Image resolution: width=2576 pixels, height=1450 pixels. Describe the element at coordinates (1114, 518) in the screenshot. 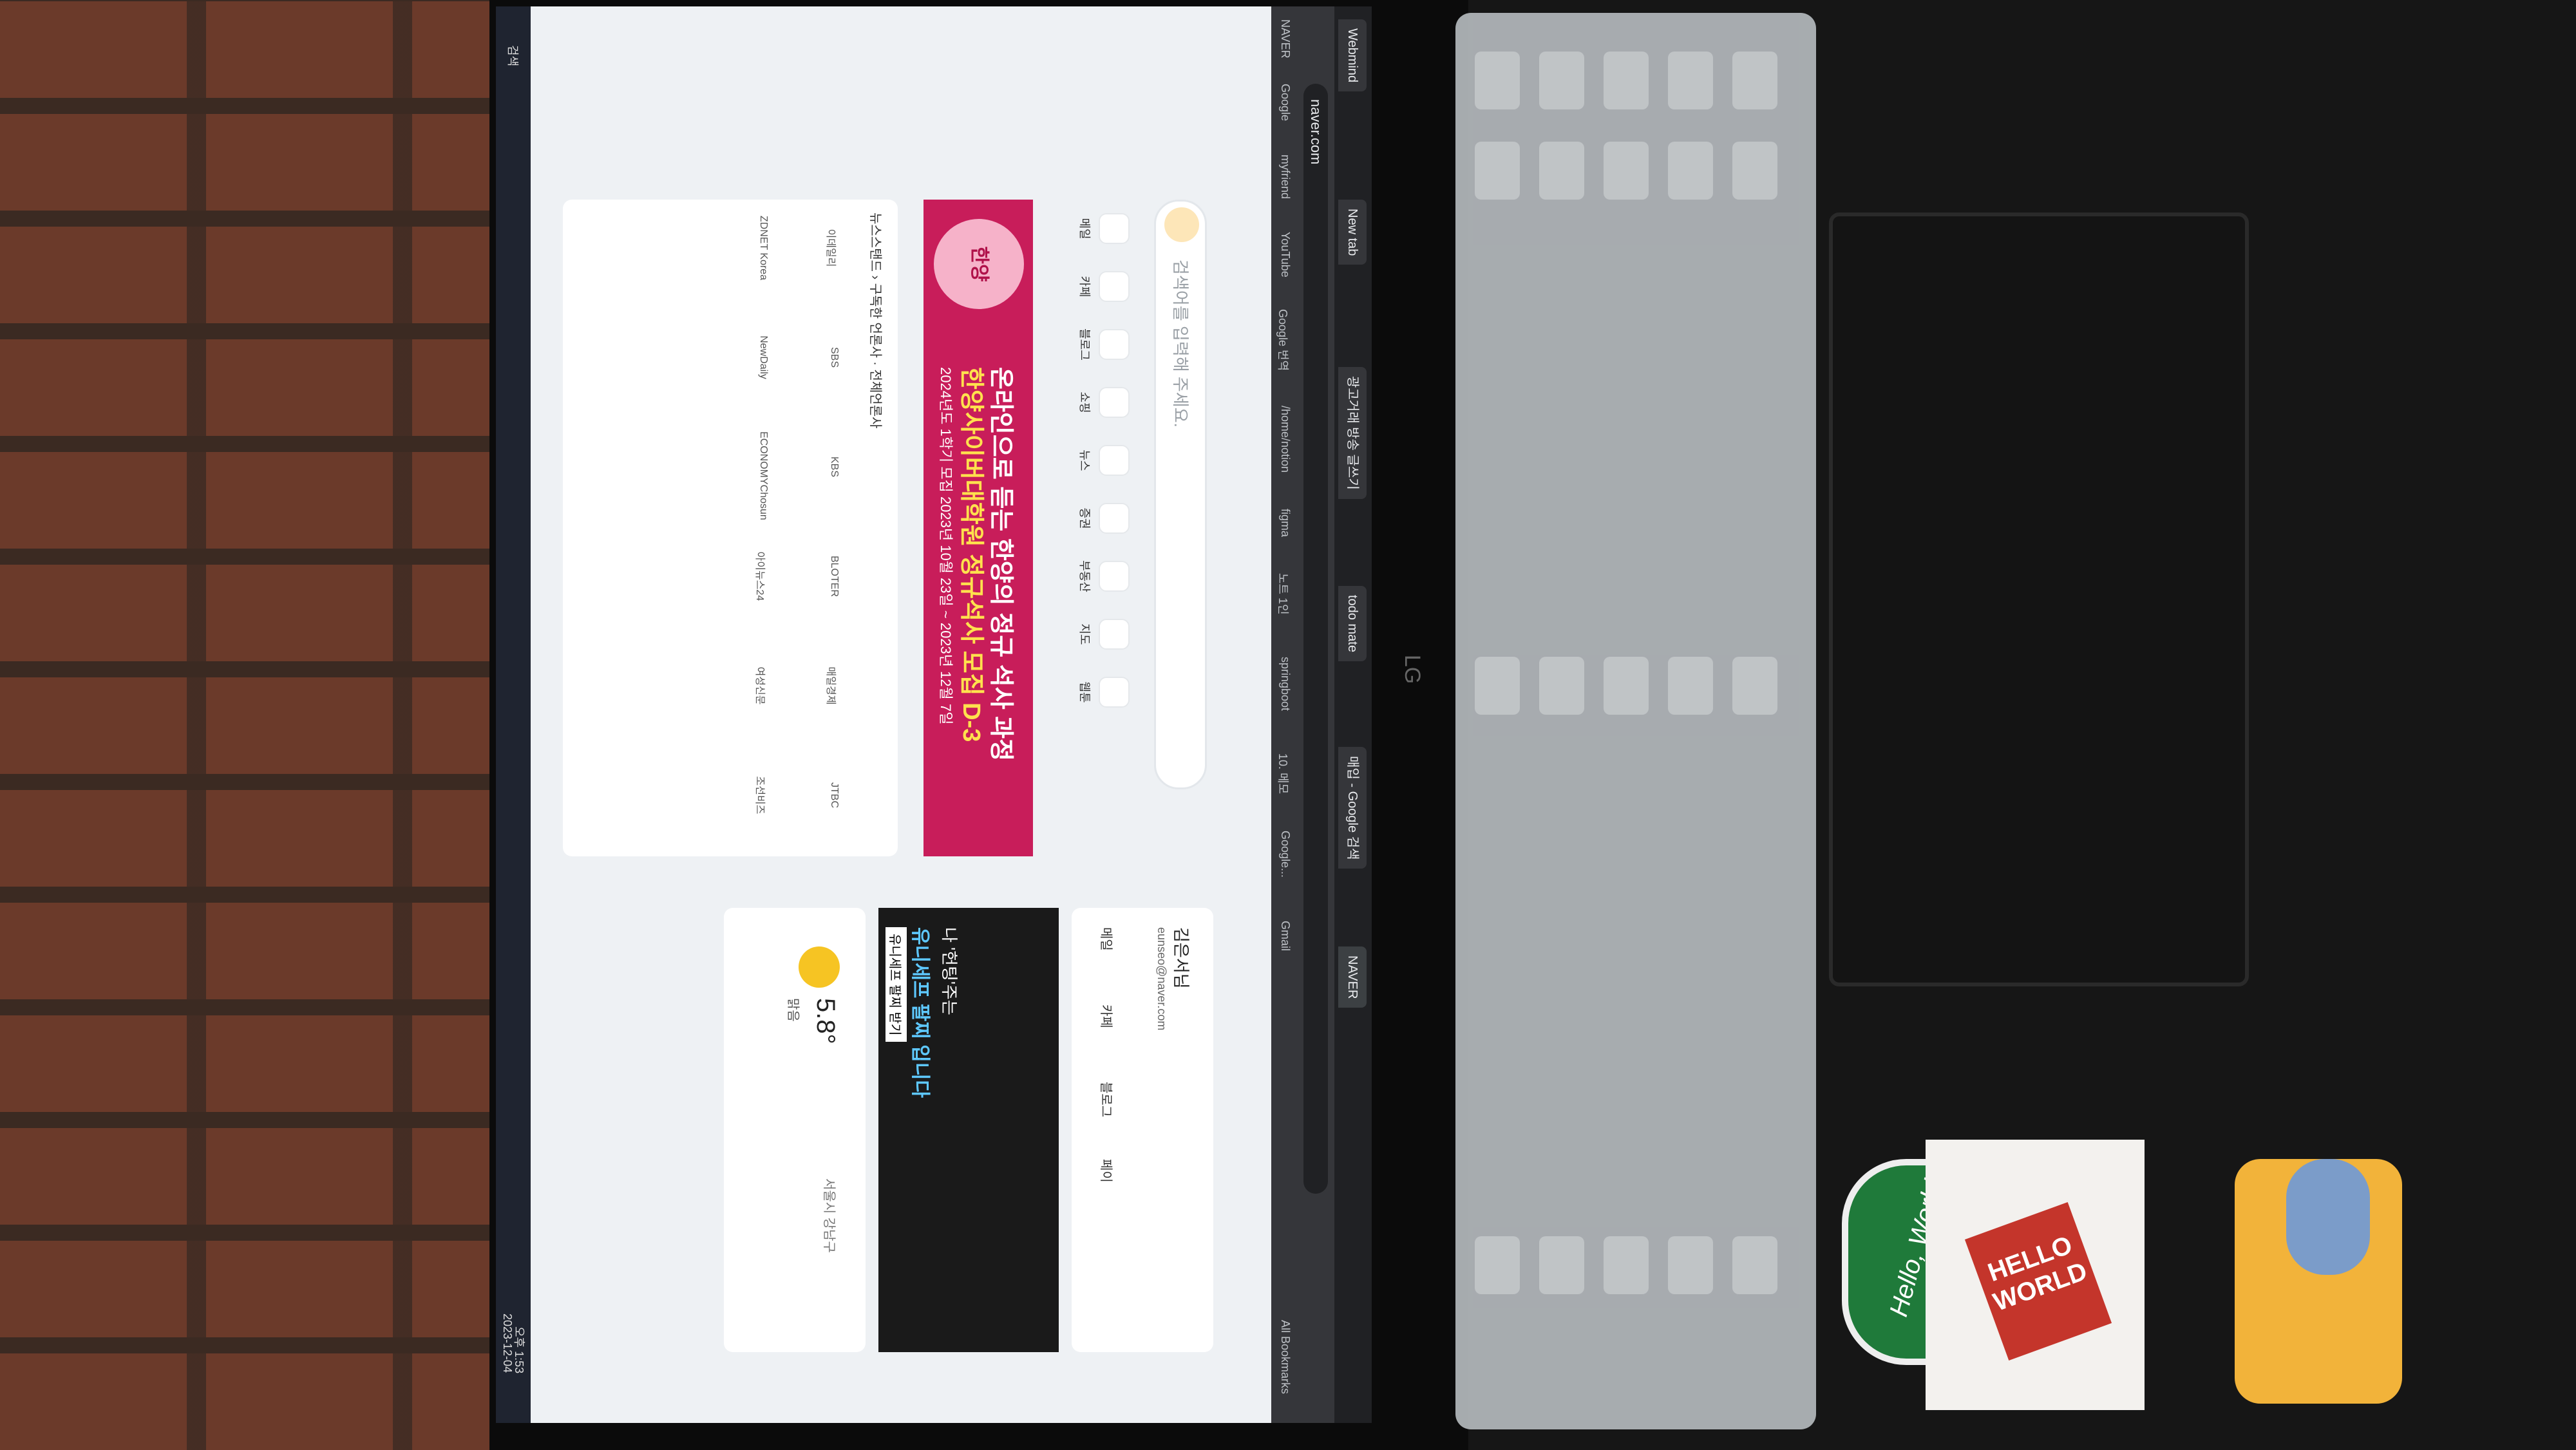

I see `stock-icon` at that location.